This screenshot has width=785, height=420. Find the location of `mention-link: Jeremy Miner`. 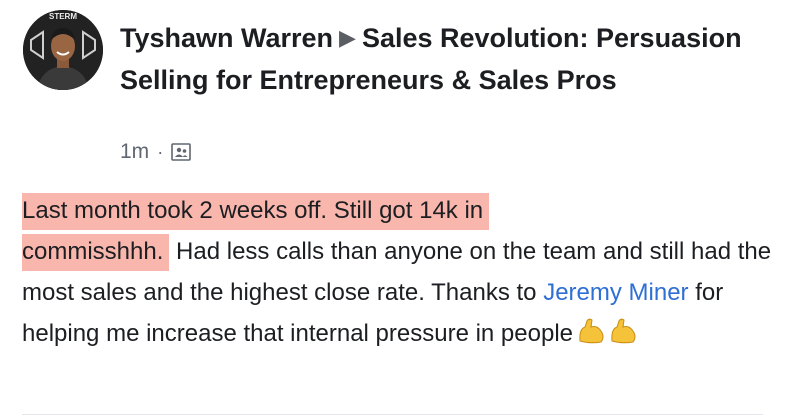

mention-link: Jeremy Miner is located at coordinates (615, 292).